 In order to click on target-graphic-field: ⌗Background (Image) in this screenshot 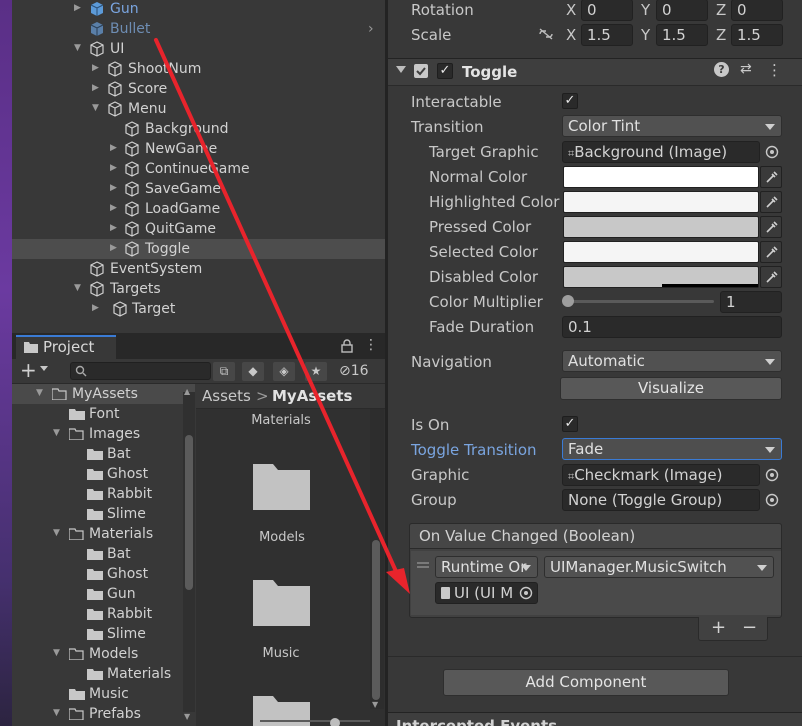, I will do `click(661, 152)`.